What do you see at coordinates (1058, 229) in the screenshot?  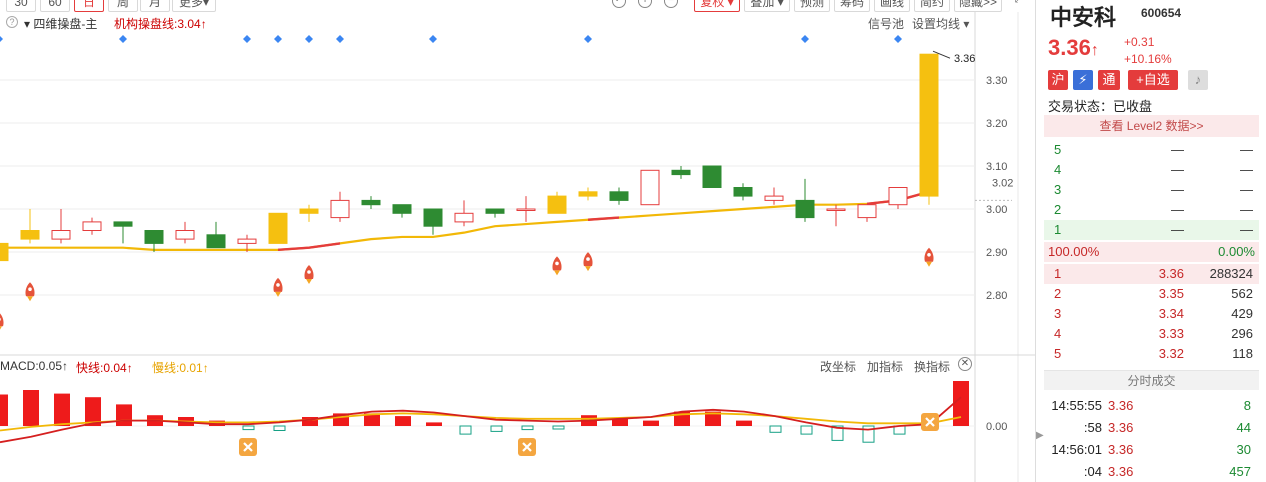 I see `ask-level: 1` at bounding box center [1058, 229].